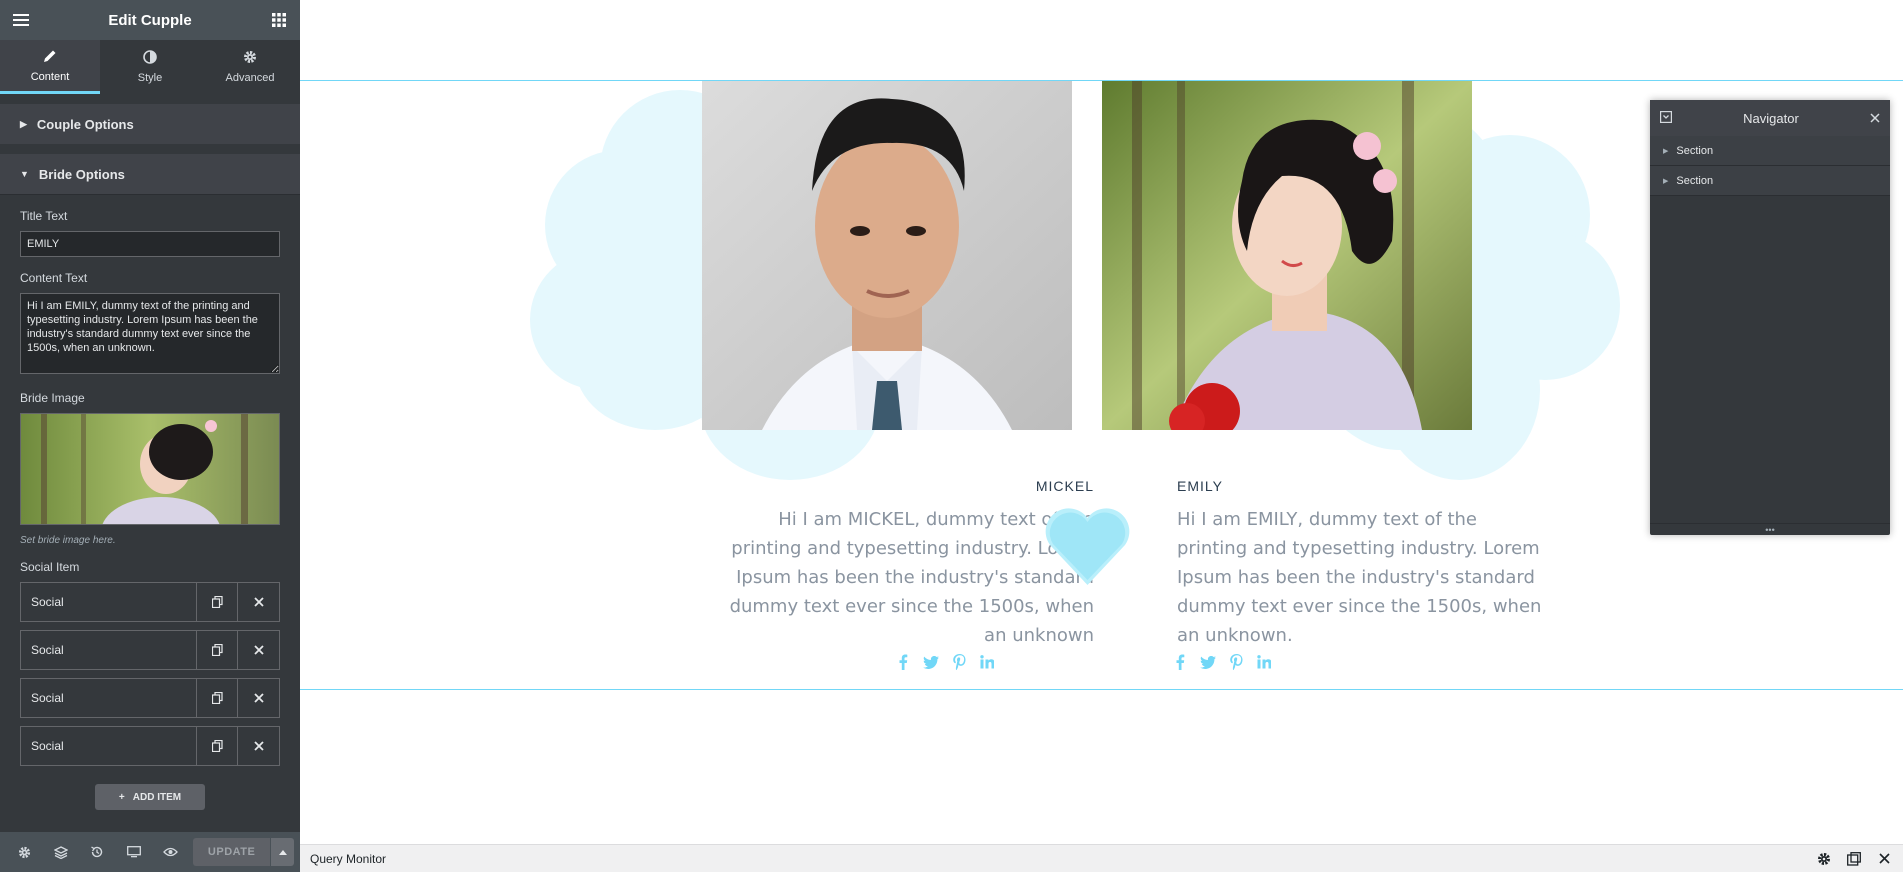 The height and width of the screenshot is (872, 1903). What do you see at coordinates (133, 852) in the screenshot?
I see `responsive-mode-icon` at bounding box center [133, 852].